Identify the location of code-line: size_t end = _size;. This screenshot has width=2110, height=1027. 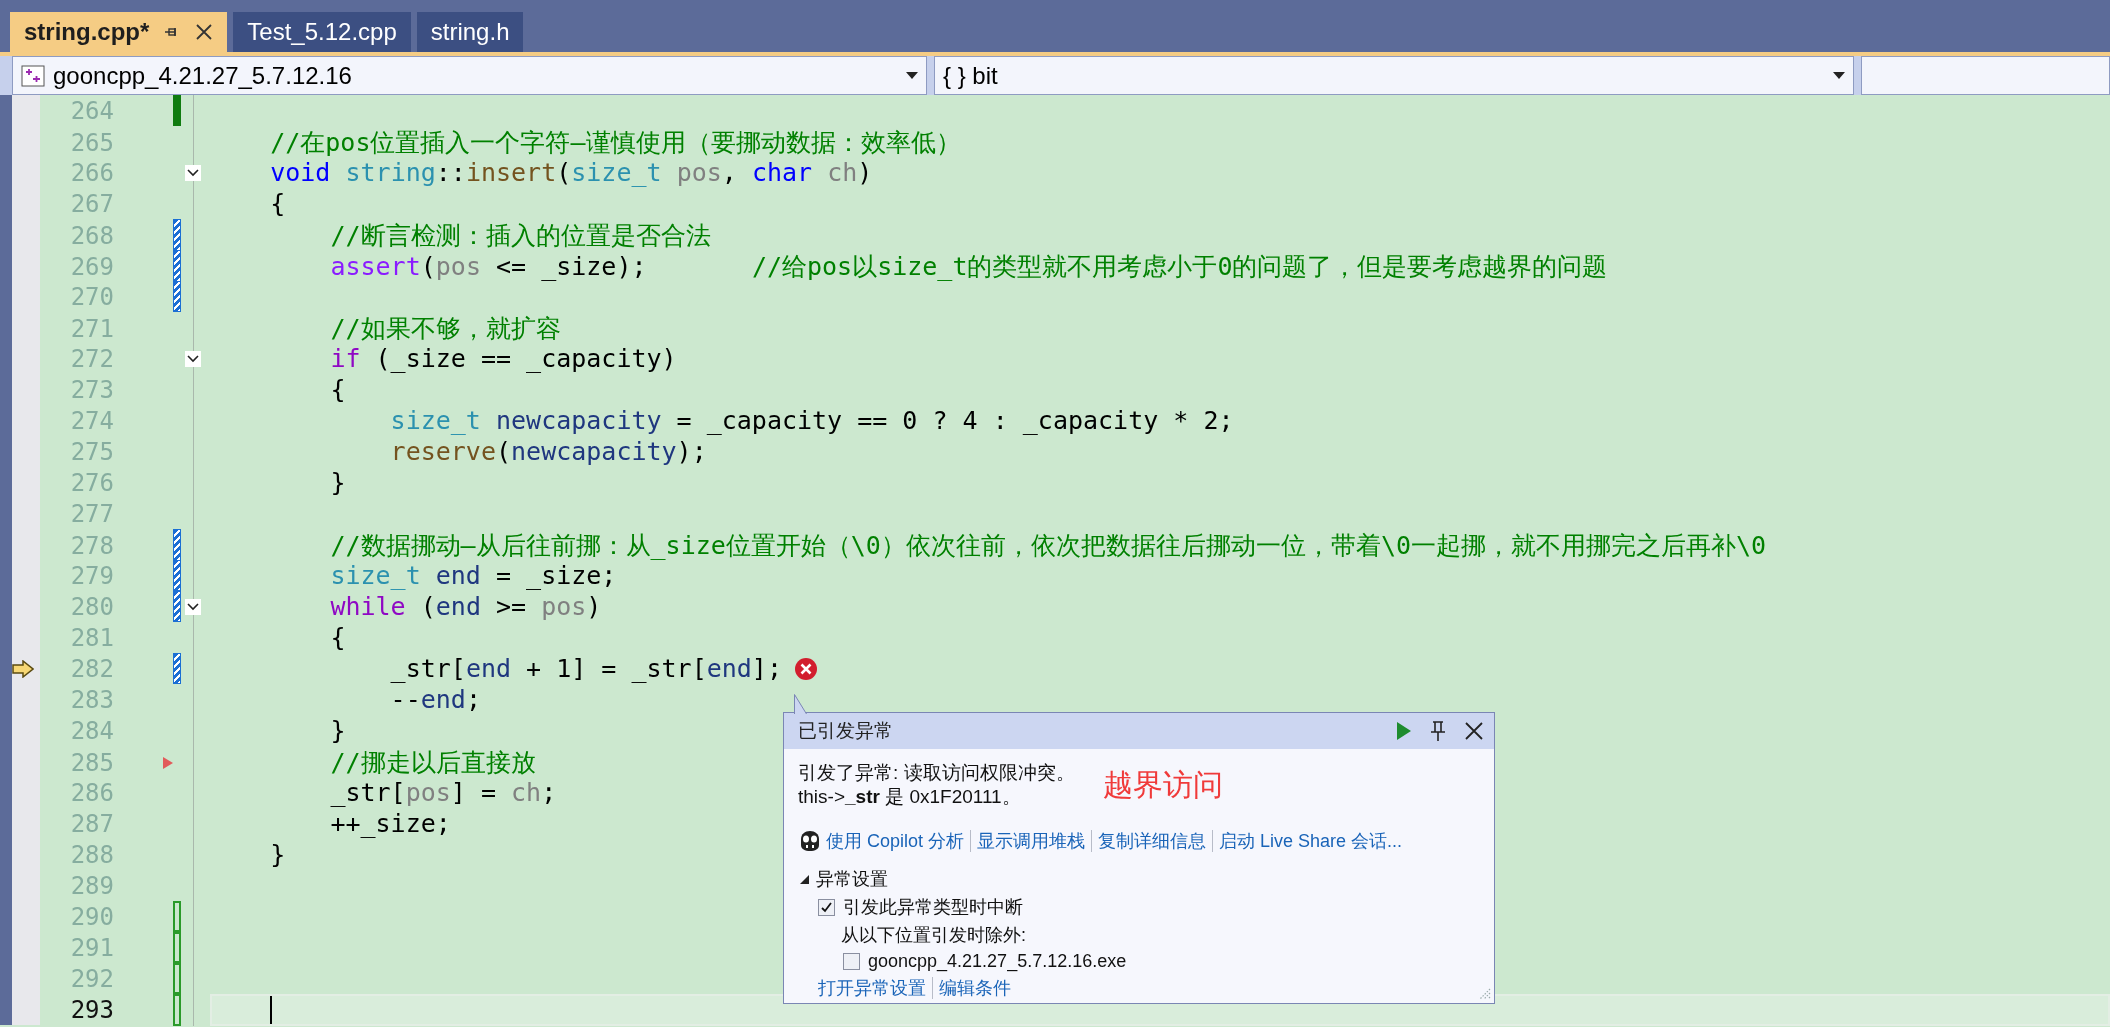
(473, 575).